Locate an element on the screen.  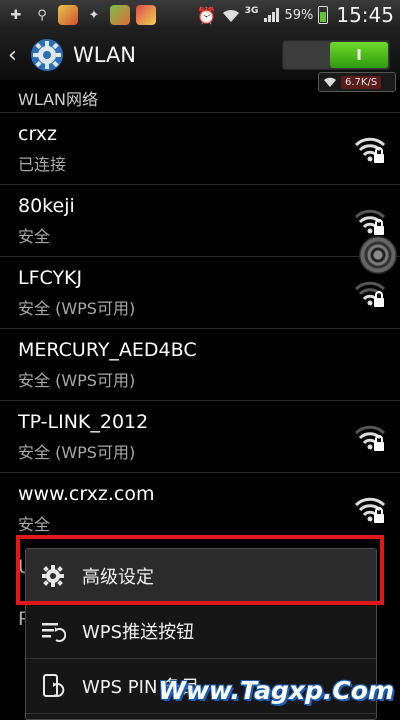
menu-item-wps-push: WPS推送按钮 is located at coordinates (201, 631).